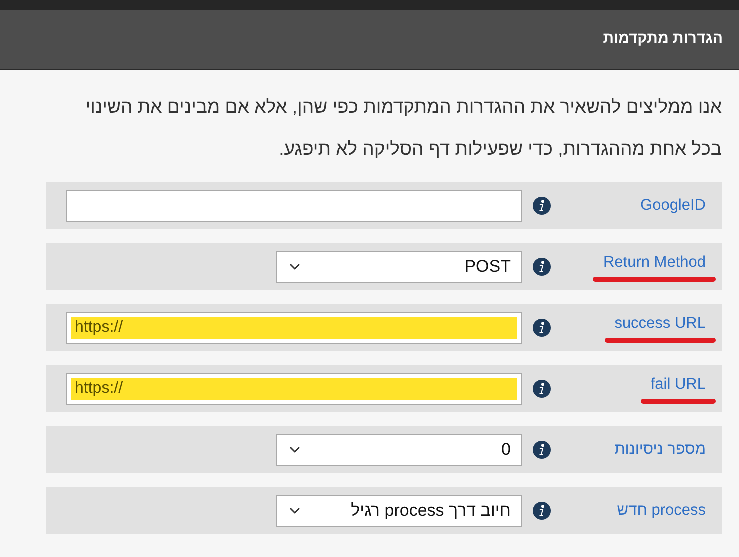 Image resolution: width=739 pixels, height=557 pixels. I want to click on page-title: הגדרות מתקדמות, so click(663, 39).